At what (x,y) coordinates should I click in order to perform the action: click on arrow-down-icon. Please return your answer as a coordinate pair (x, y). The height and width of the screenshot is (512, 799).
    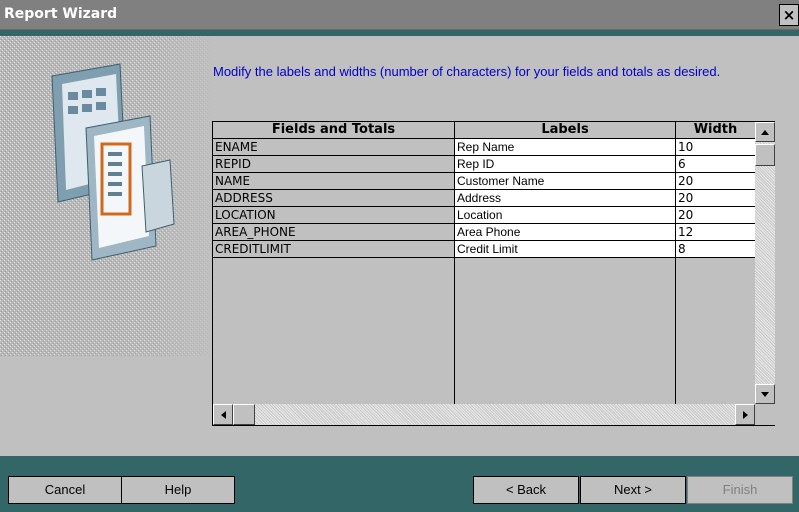
    Looking at the image, I should click on (765, 394).